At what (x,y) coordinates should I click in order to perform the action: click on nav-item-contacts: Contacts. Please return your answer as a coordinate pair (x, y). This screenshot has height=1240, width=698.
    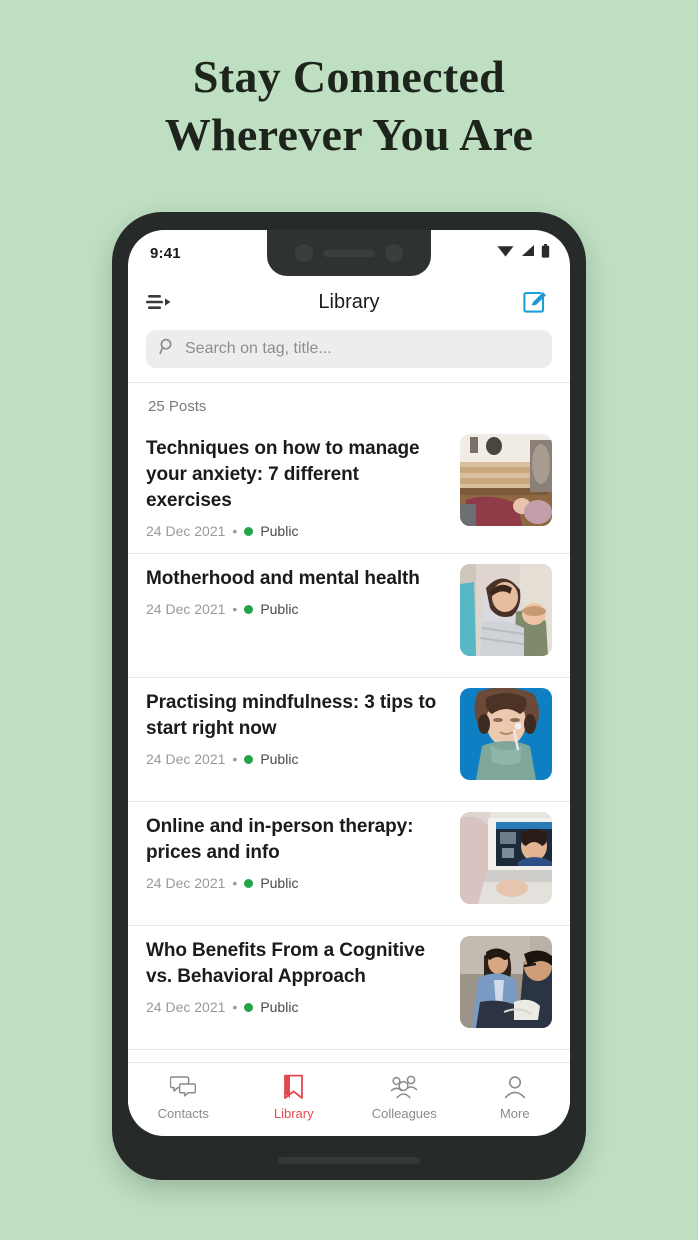
    Looking at the image, I should click on (183, 1097).